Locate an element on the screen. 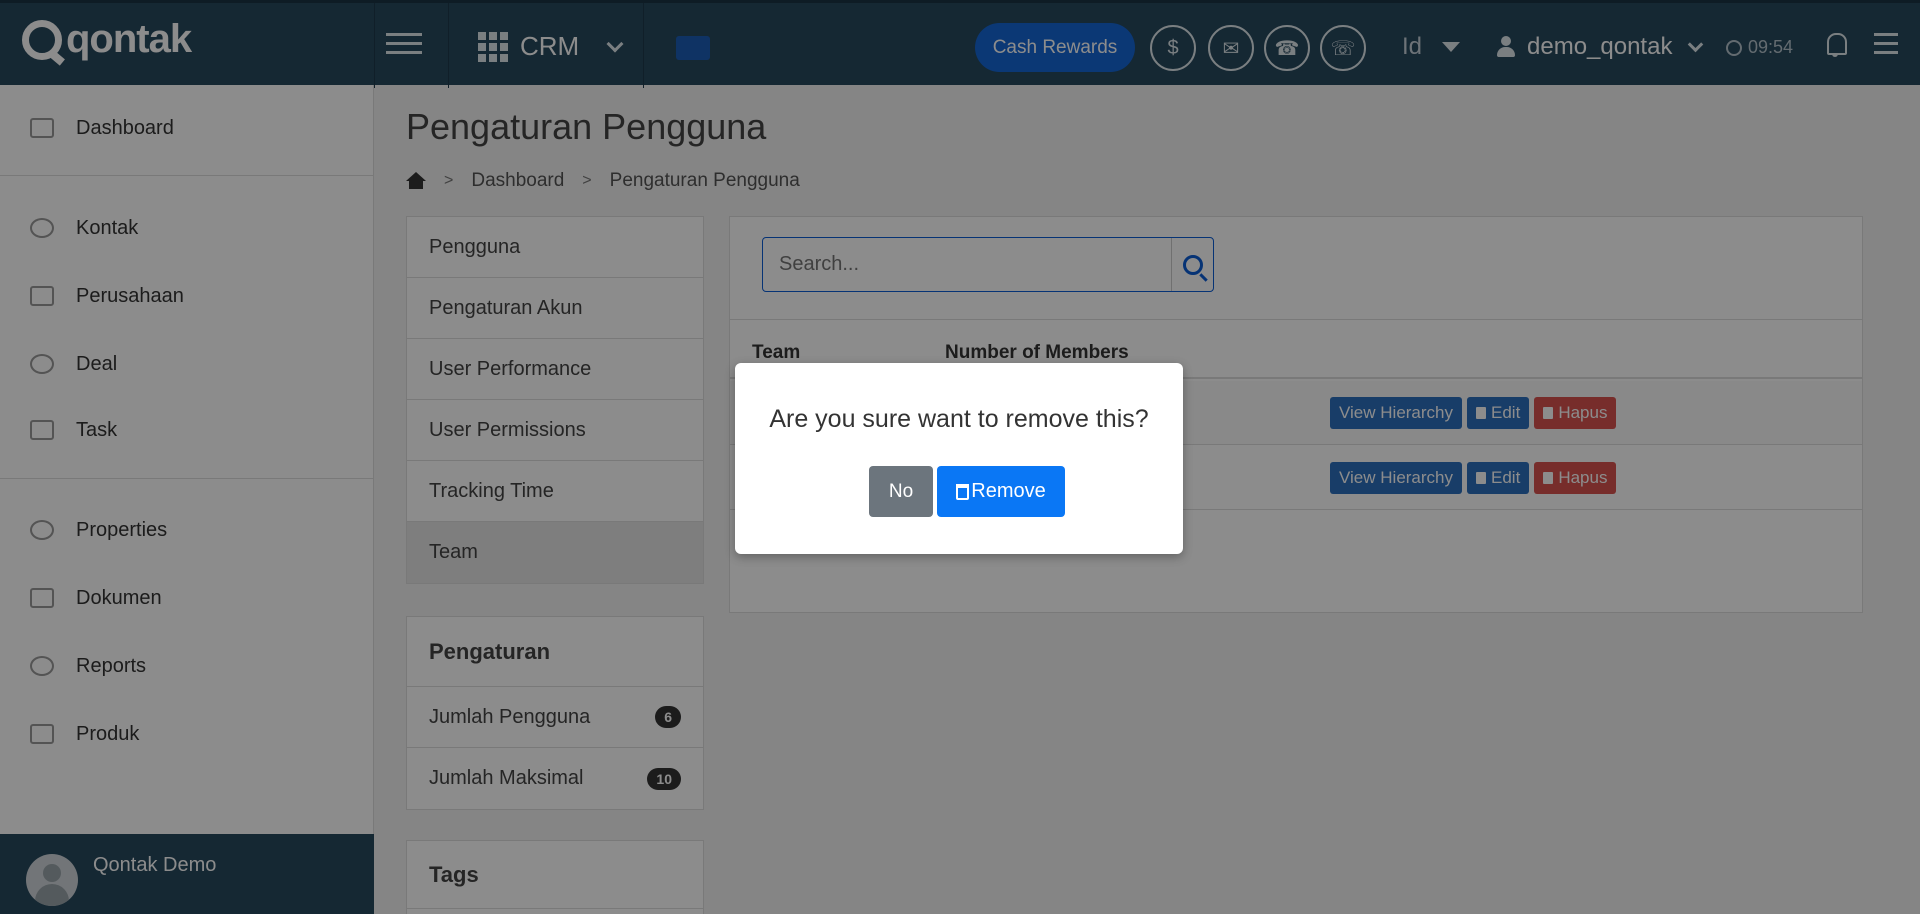  dialog-message: Are you sure want to remove this? is located at coordinates (959, 419).